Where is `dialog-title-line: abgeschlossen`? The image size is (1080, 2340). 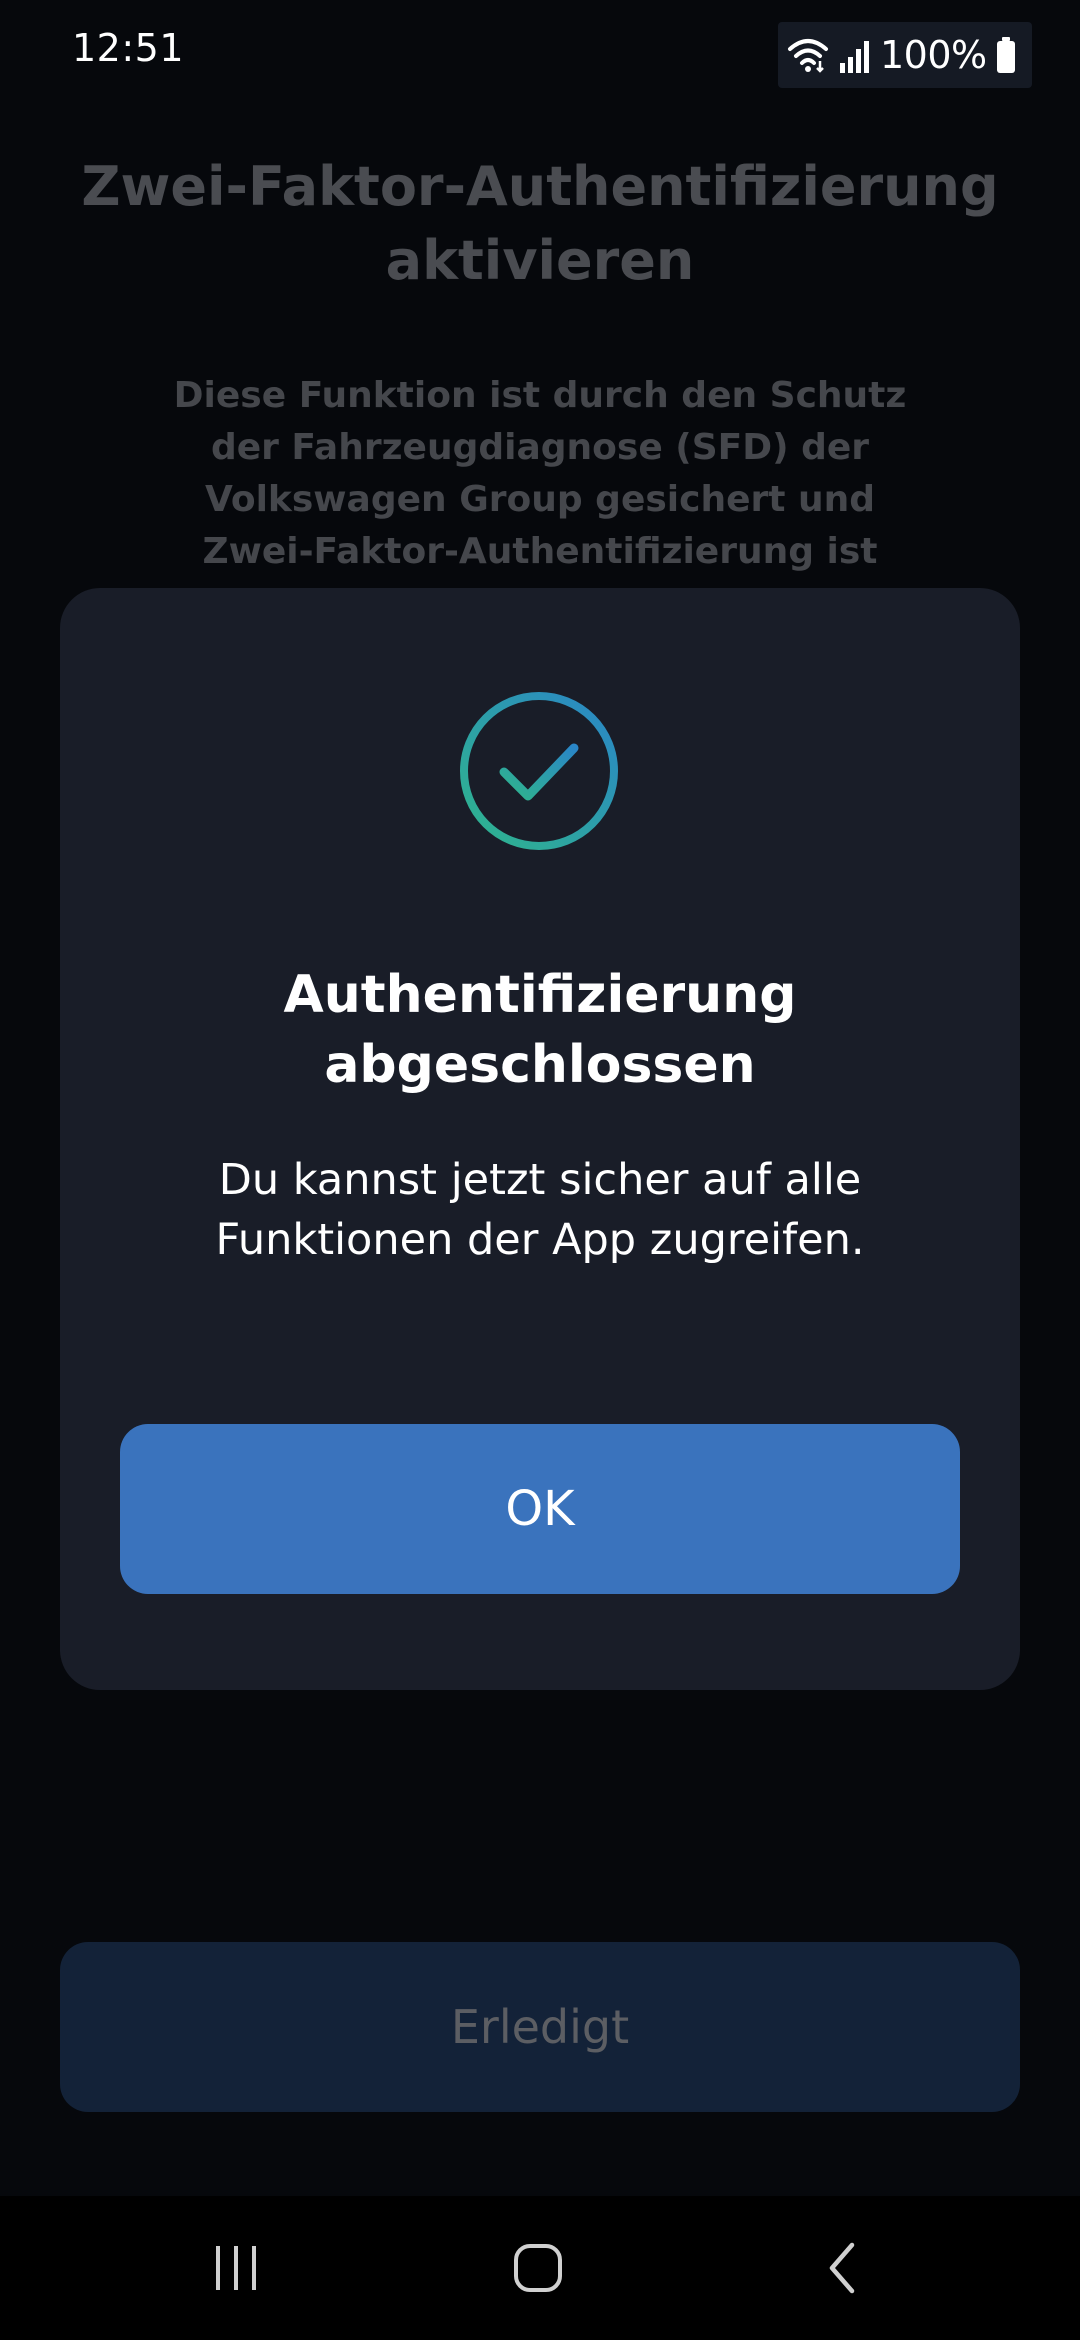 dialog-title-line: abgeschlossen is located at coordinates (540, 1065).